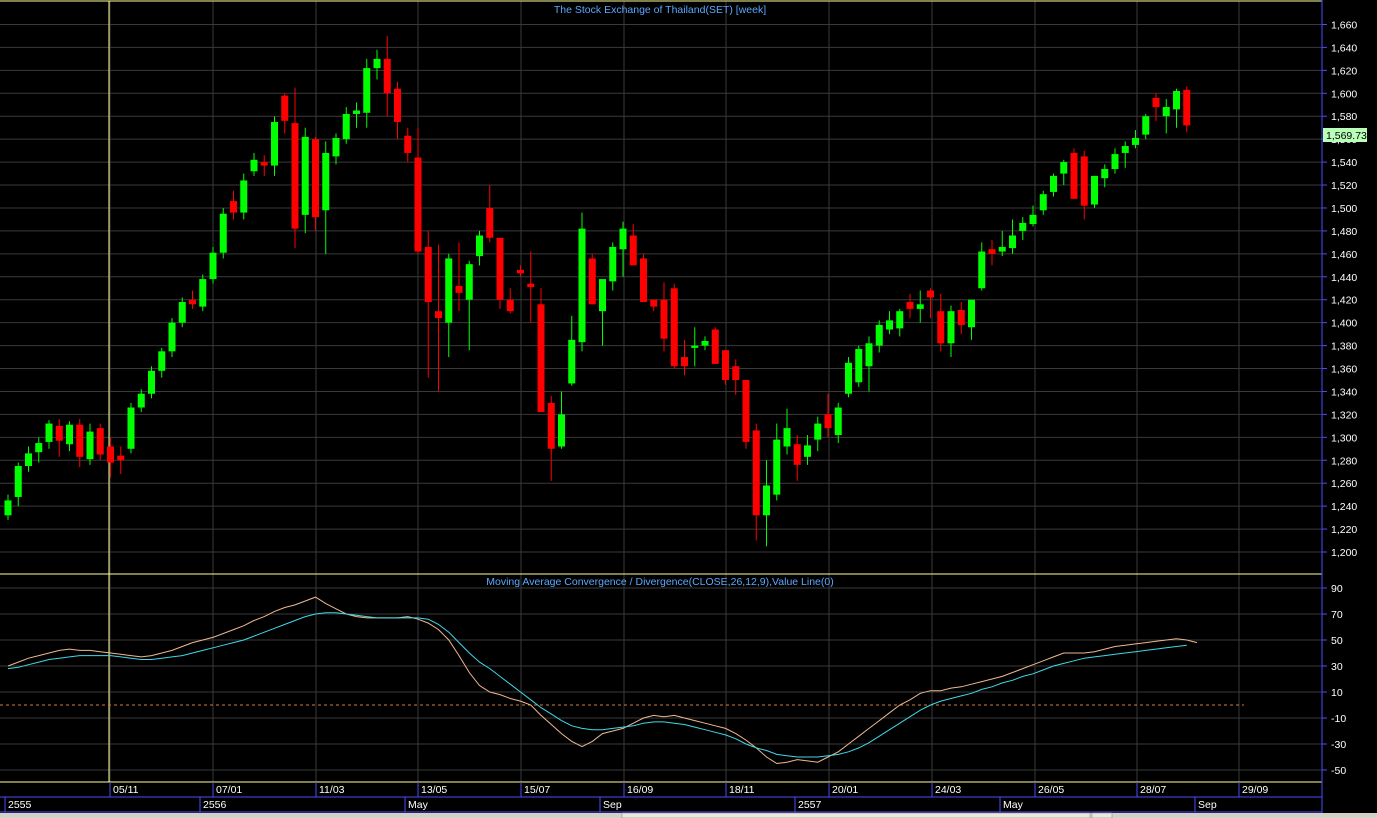  Describe the element at coordinates (810, 805) in the screenshot. I see `date-axis-lower-label: 2557` at that location.